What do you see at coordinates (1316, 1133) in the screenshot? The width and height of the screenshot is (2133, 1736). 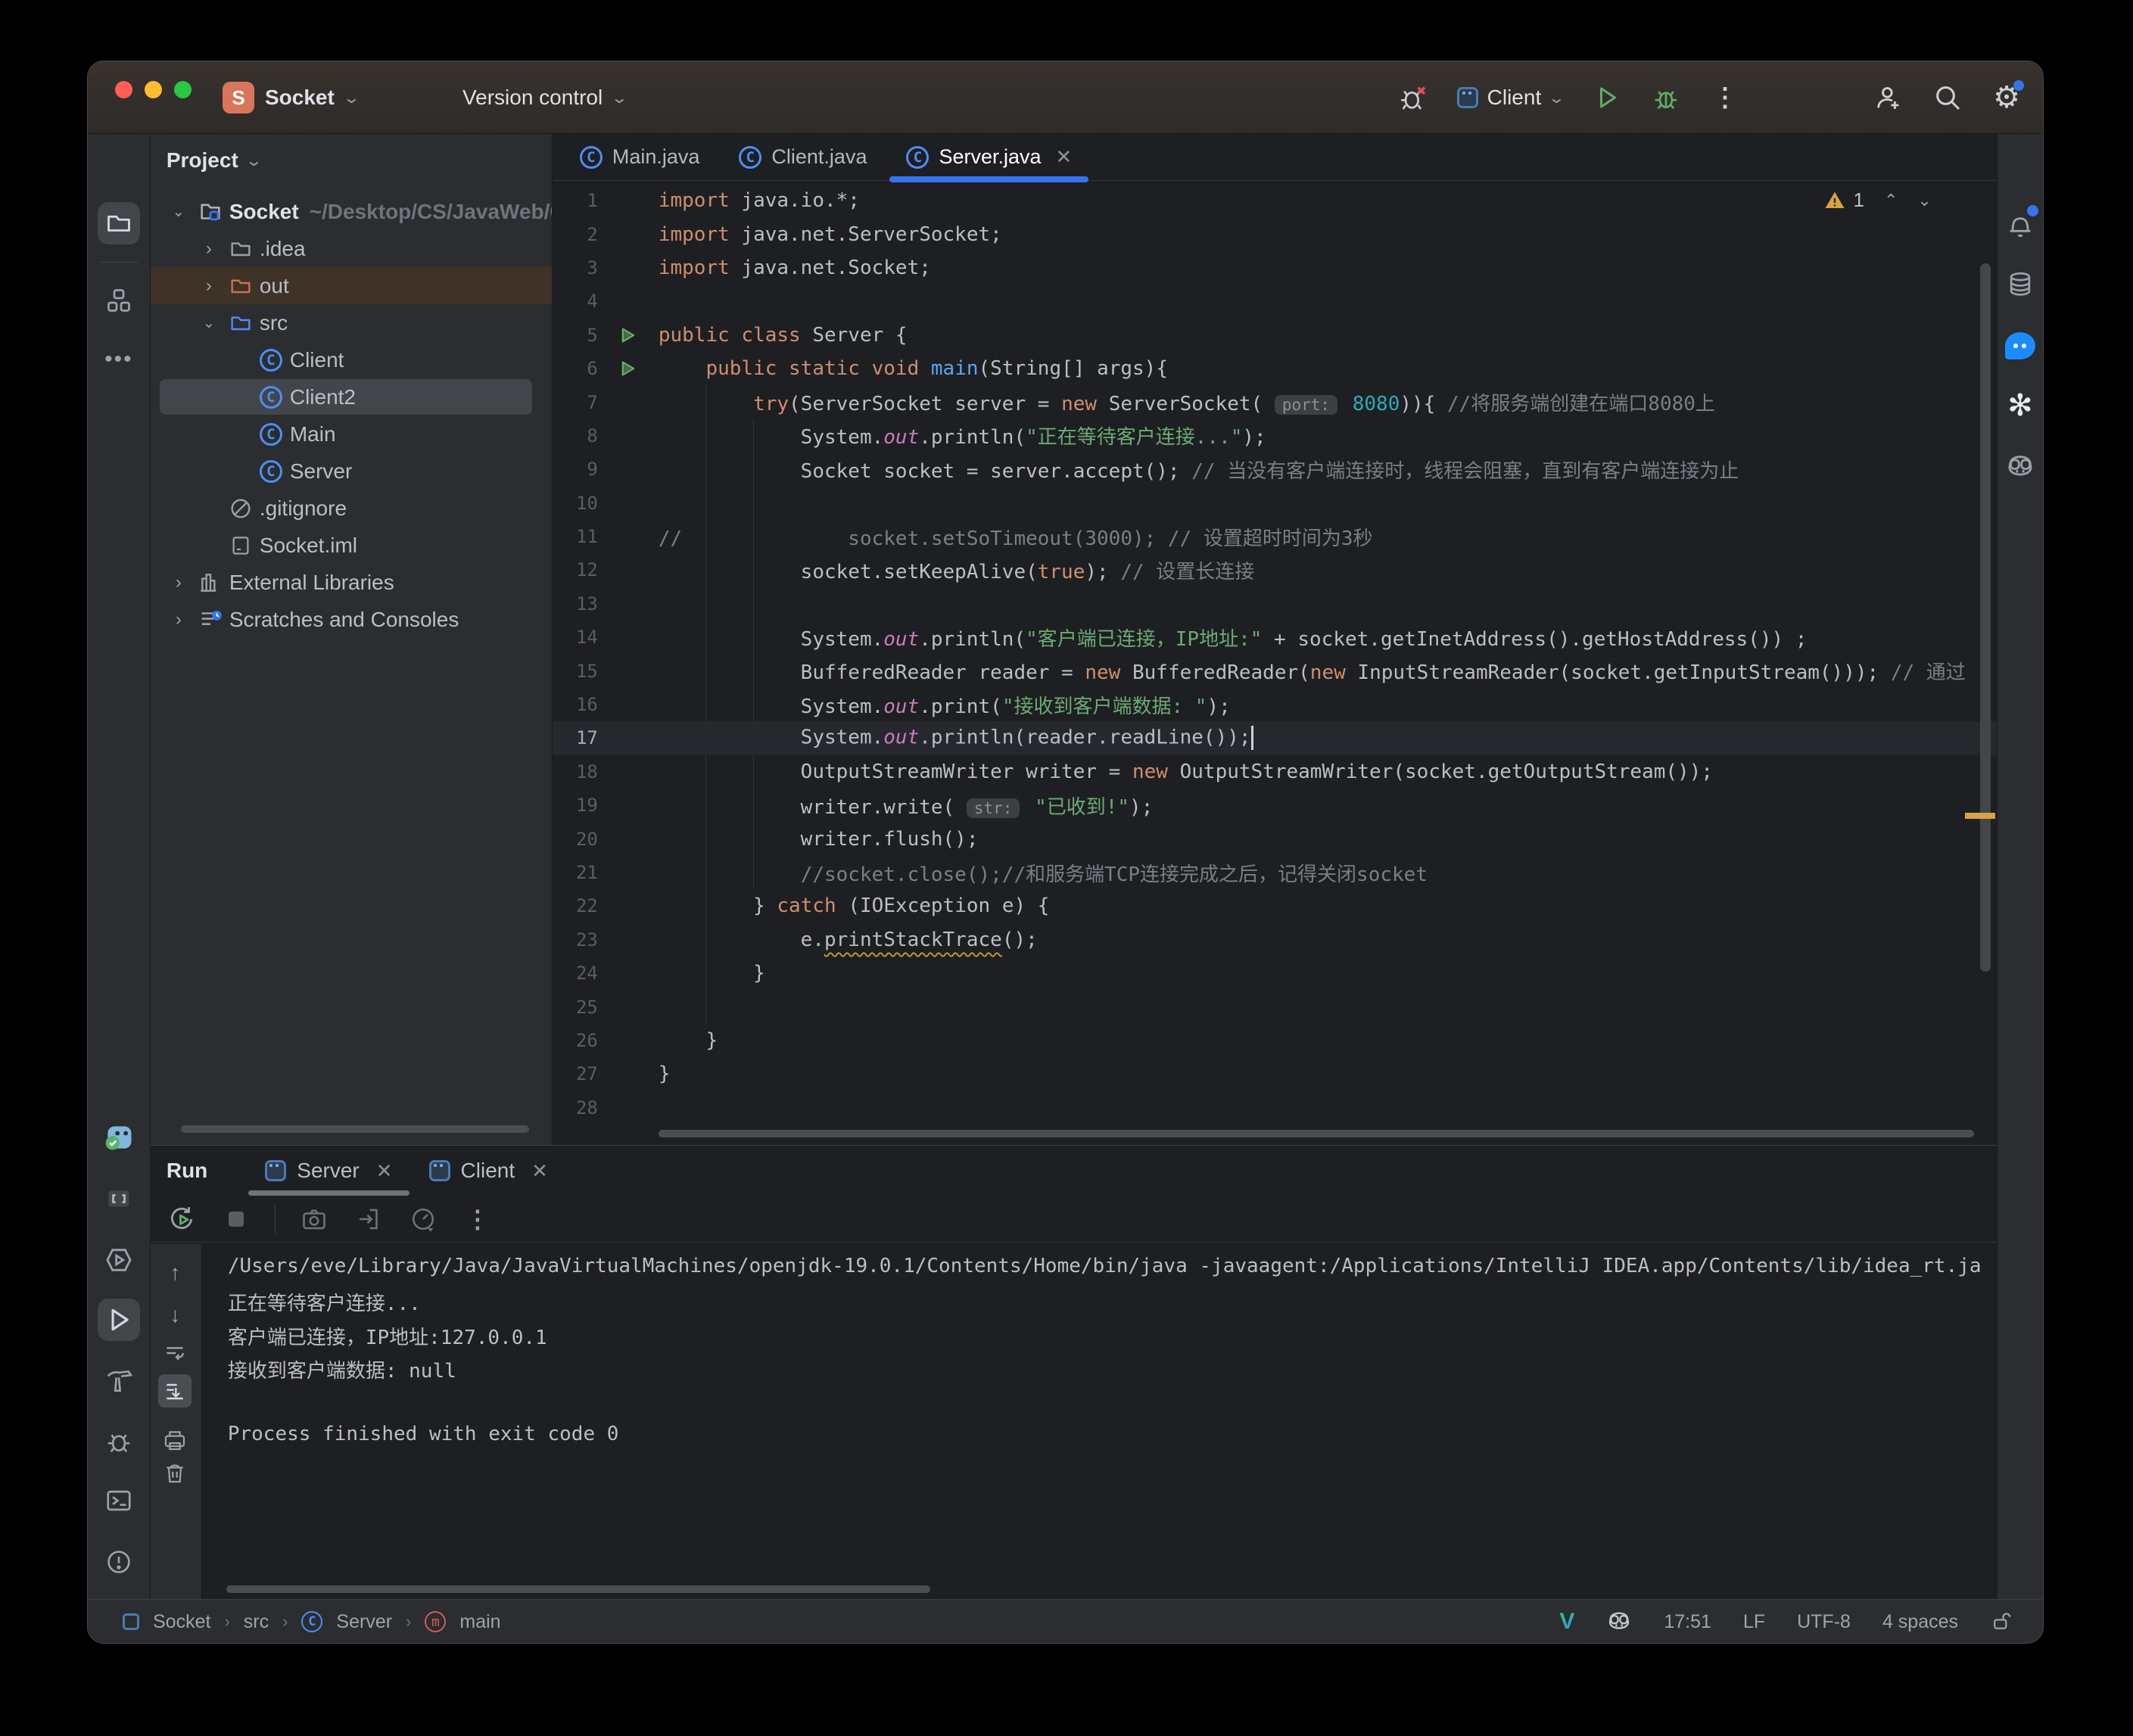 I see `editor-horizontal-scrollbar` at bounding box center [1316, 1133].